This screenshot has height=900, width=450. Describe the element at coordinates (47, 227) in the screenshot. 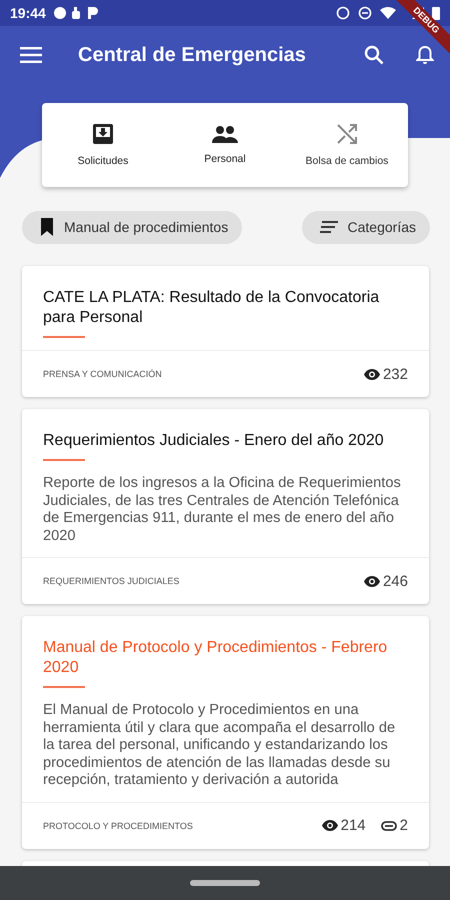

I see `bookmark-icon` at that location.